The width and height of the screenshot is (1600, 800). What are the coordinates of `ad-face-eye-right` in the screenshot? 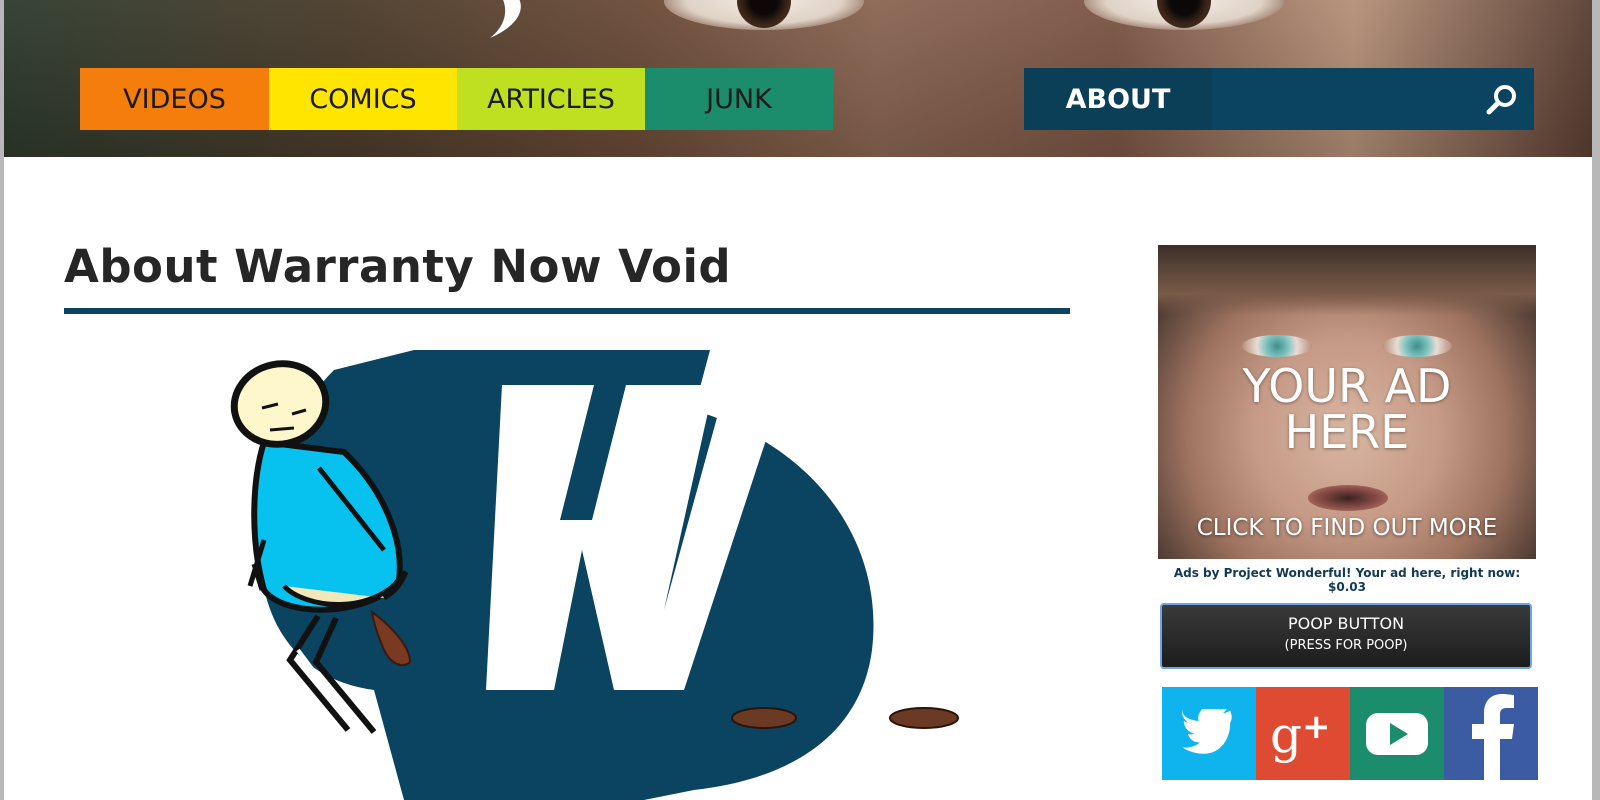 It's located at (1417, 346).